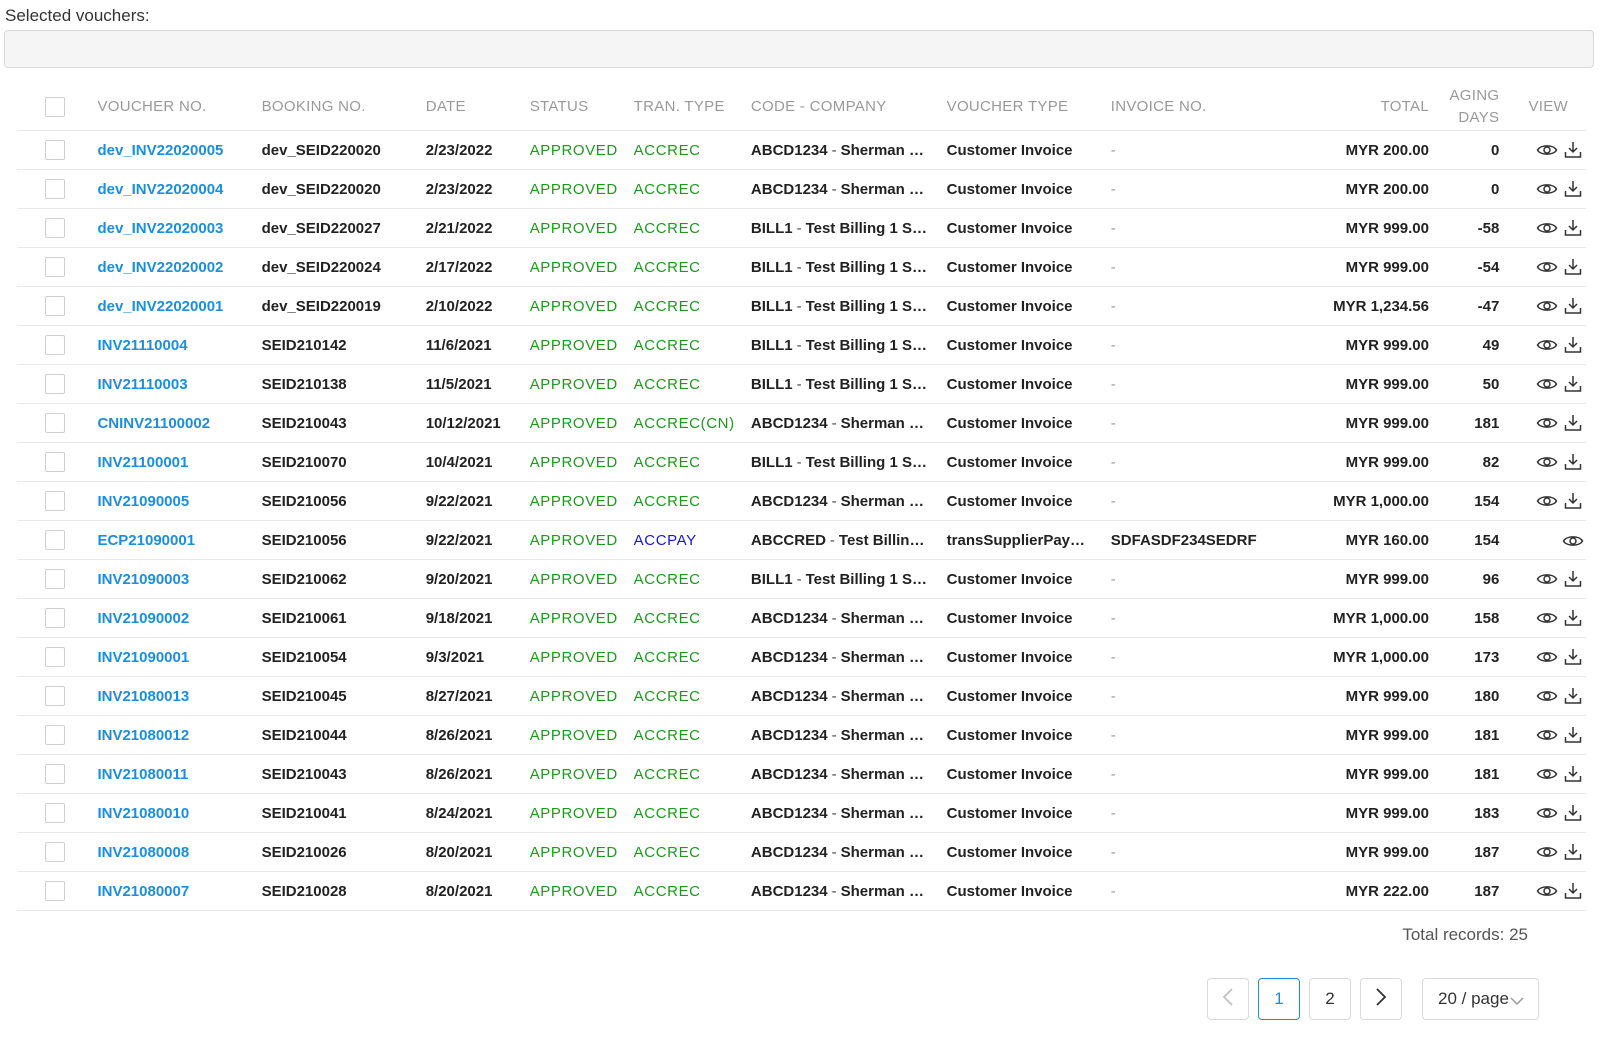  Describe the element at coordinates (1228, 999) in the screenshot. I see `prev-page-button` at that location.